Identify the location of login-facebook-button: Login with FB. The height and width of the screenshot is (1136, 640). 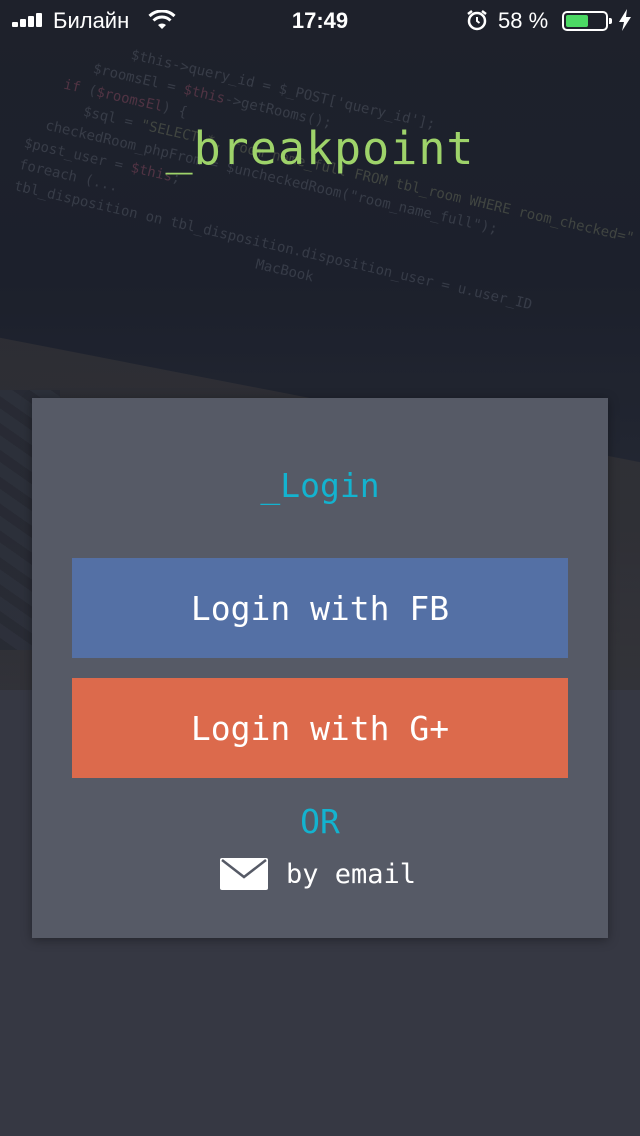
(320, 608).